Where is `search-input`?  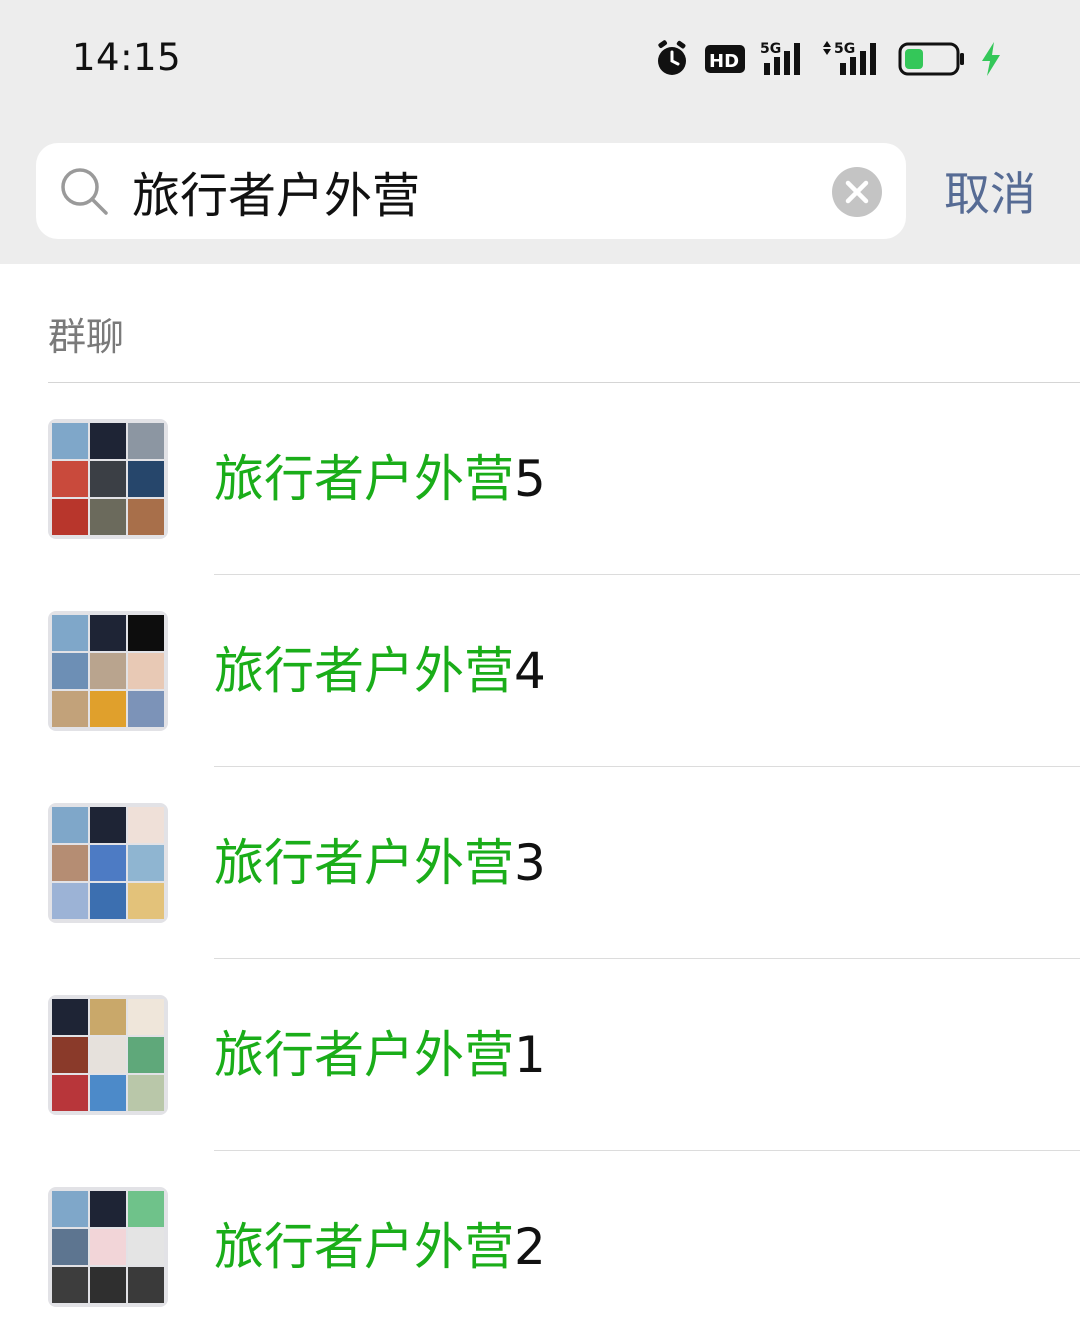 search-input is located at coordinates (472, 191).